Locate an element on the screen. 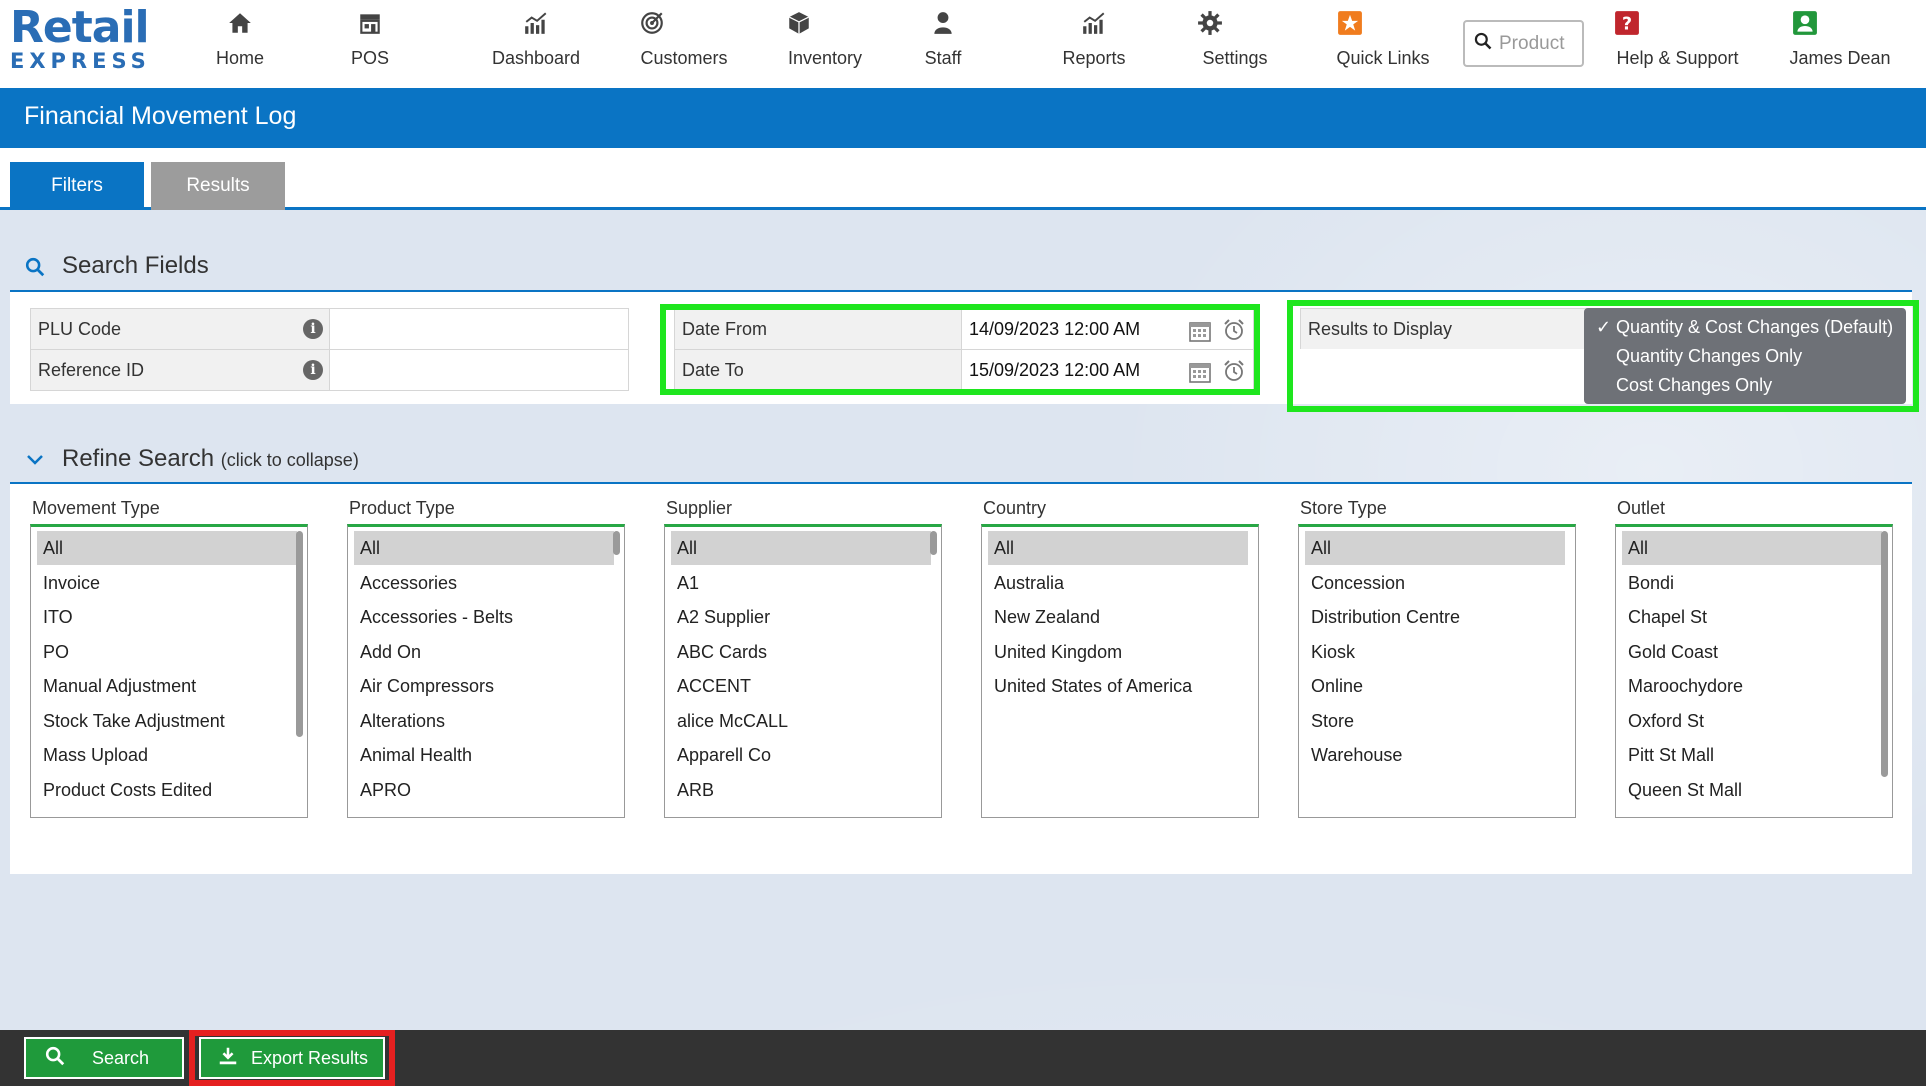 The width and height of the screenshot is (1926, 1086). tab-bar: Filters Results is located at coordinates (963, 179).